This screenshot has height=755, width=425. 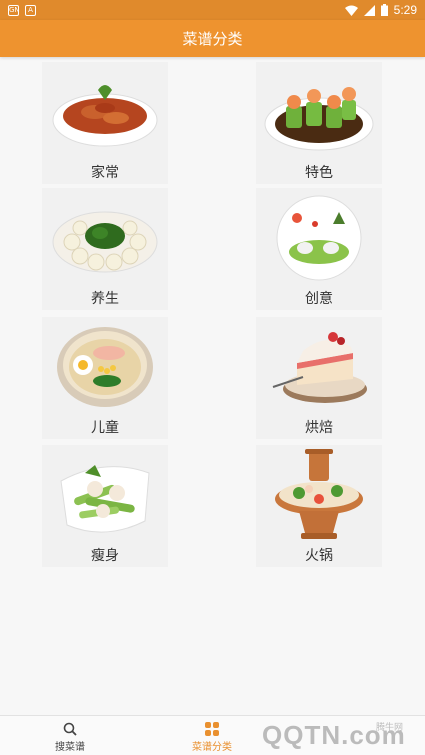 I want to click on category-label: 创意, so click(x=319, y=299).